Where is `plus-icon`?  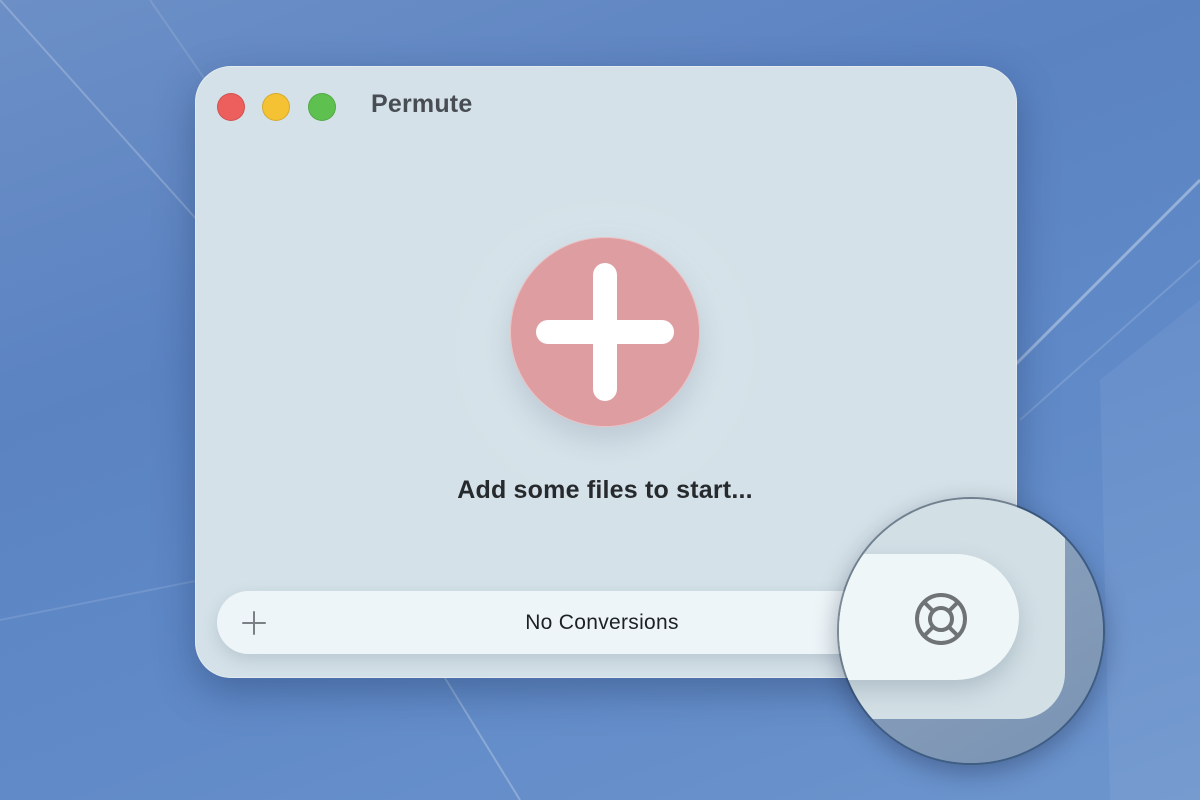 plus-icon is located at coordinates (605, 332).